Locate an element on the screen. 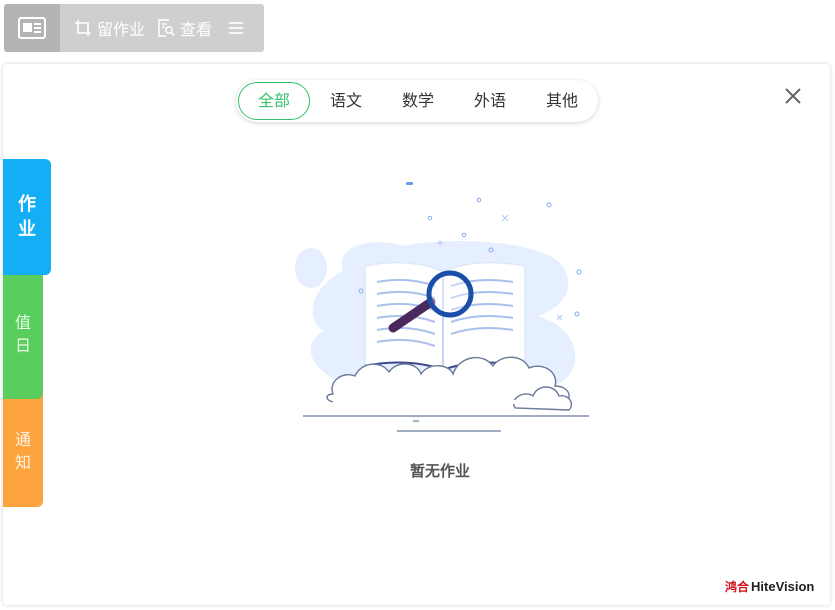 Image resolution: width=835 pixels, height=610 pixels. tab-other: 其他 is located at coordinates (562, 101).